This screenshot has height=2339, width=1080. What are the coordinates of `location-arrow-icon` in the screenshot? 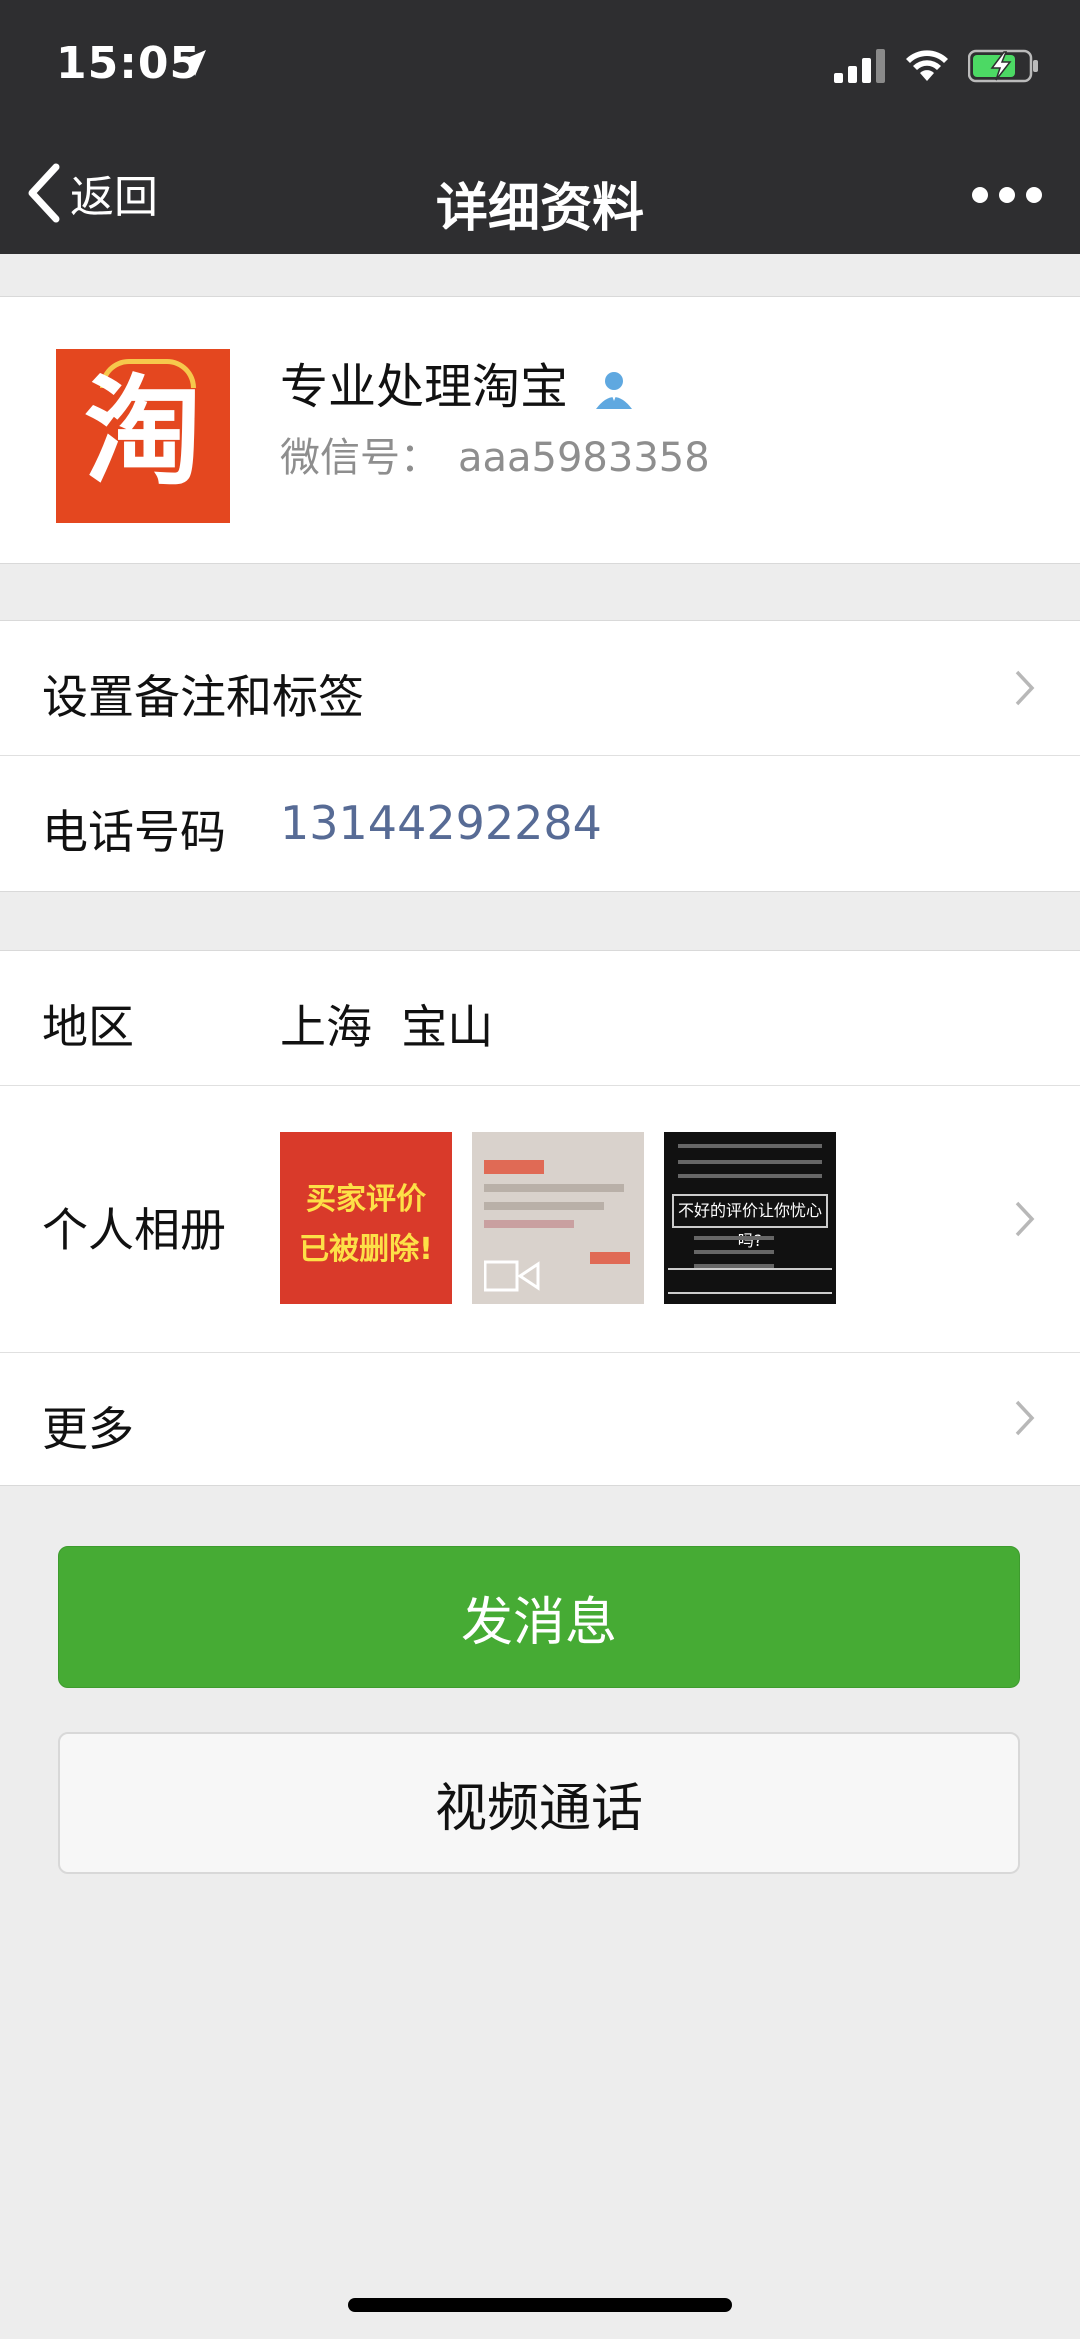 It's located at (193, 63).